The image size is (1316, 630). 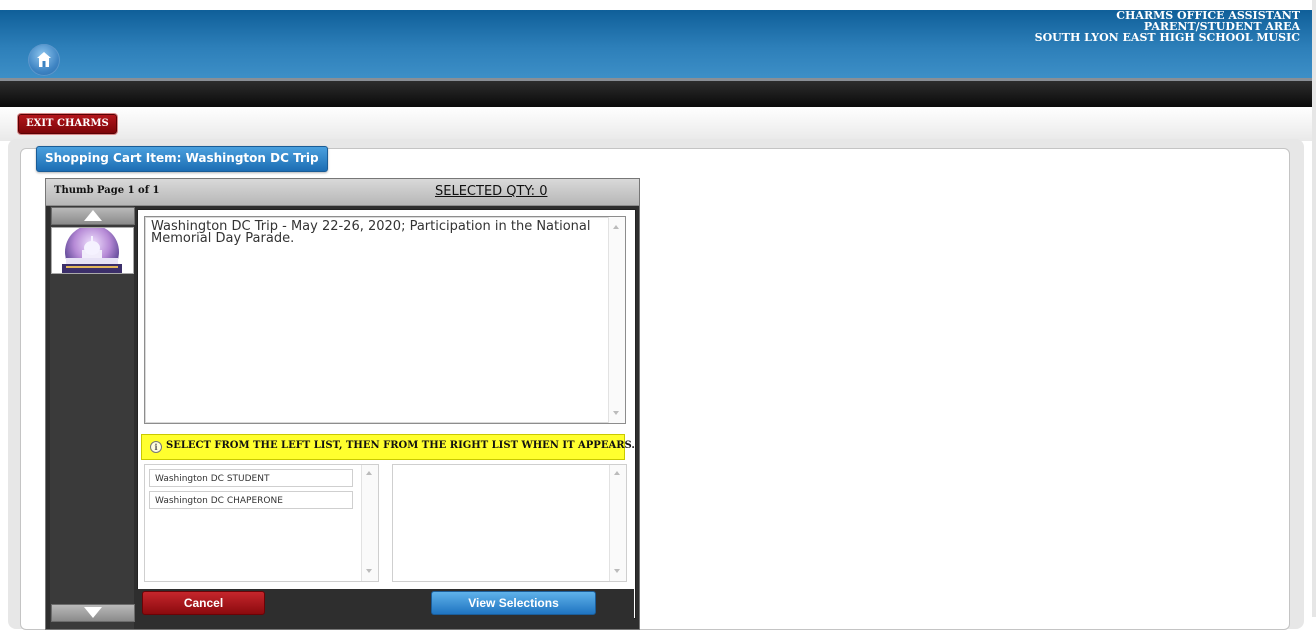 What do you see at coordinates (182, 159) in the screenshot?
I see `panel-title: Shopping Cart Item: Washington DC Trip` at bounding box center [182, 159].